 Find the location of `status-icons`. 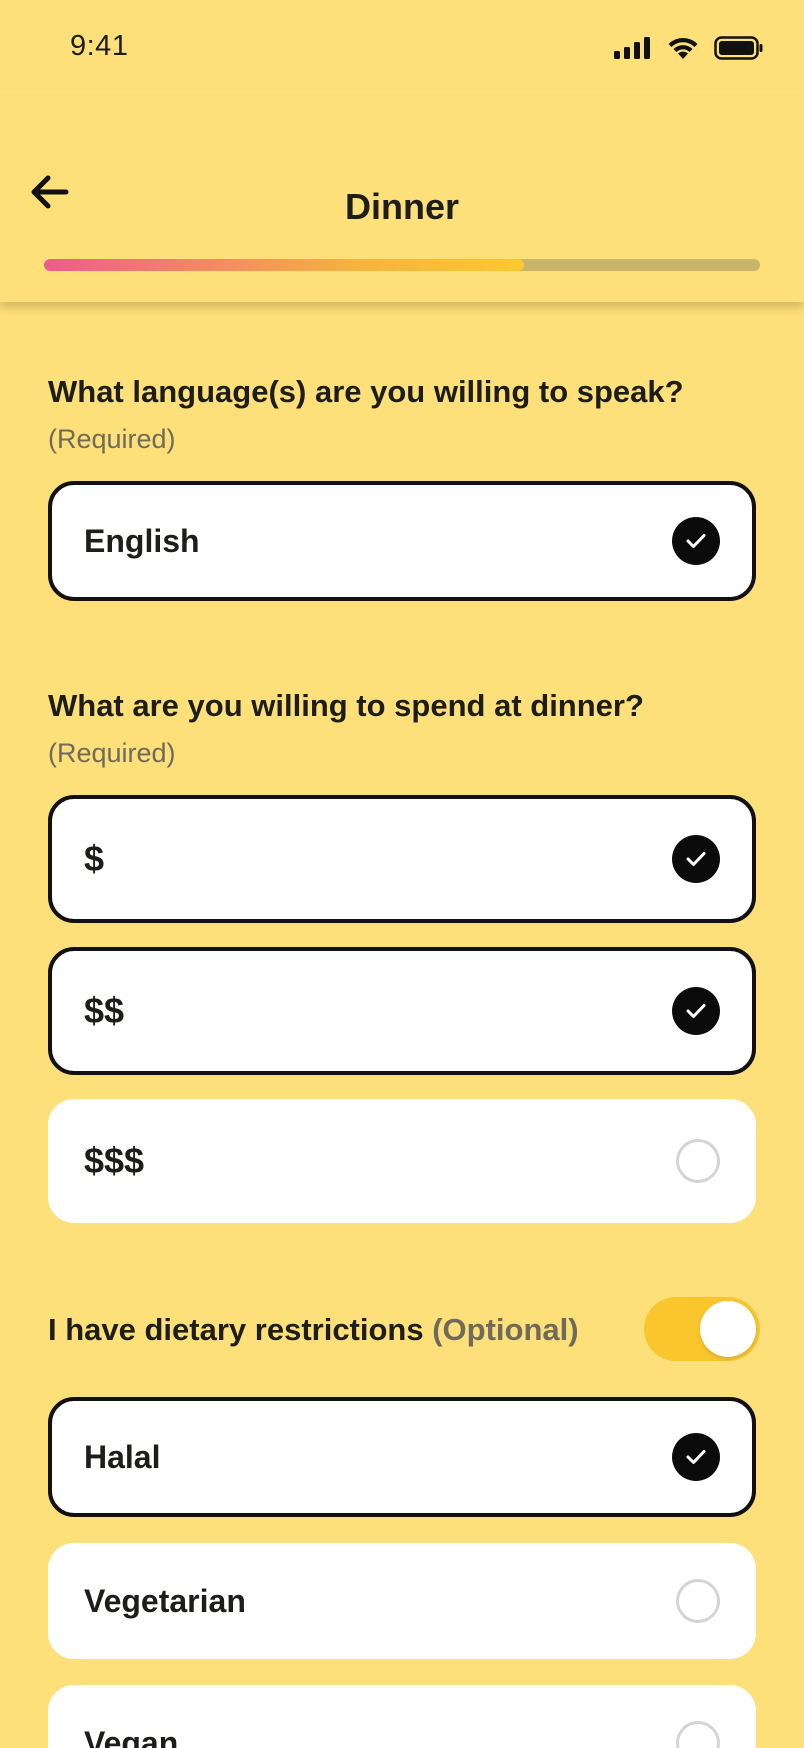

status-icons is located at coordinates (689, 48).